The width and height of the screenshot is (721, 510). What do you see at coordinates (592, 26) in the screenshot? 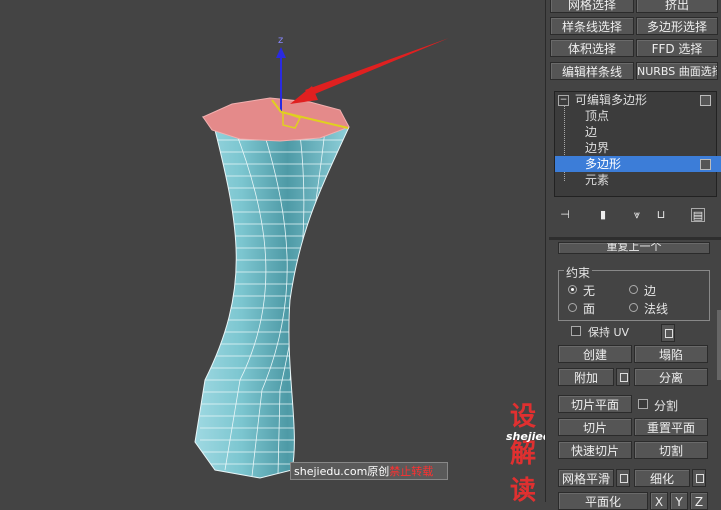
I see `spline-select-button: 样条线选择` at bounding box center [592, 26].